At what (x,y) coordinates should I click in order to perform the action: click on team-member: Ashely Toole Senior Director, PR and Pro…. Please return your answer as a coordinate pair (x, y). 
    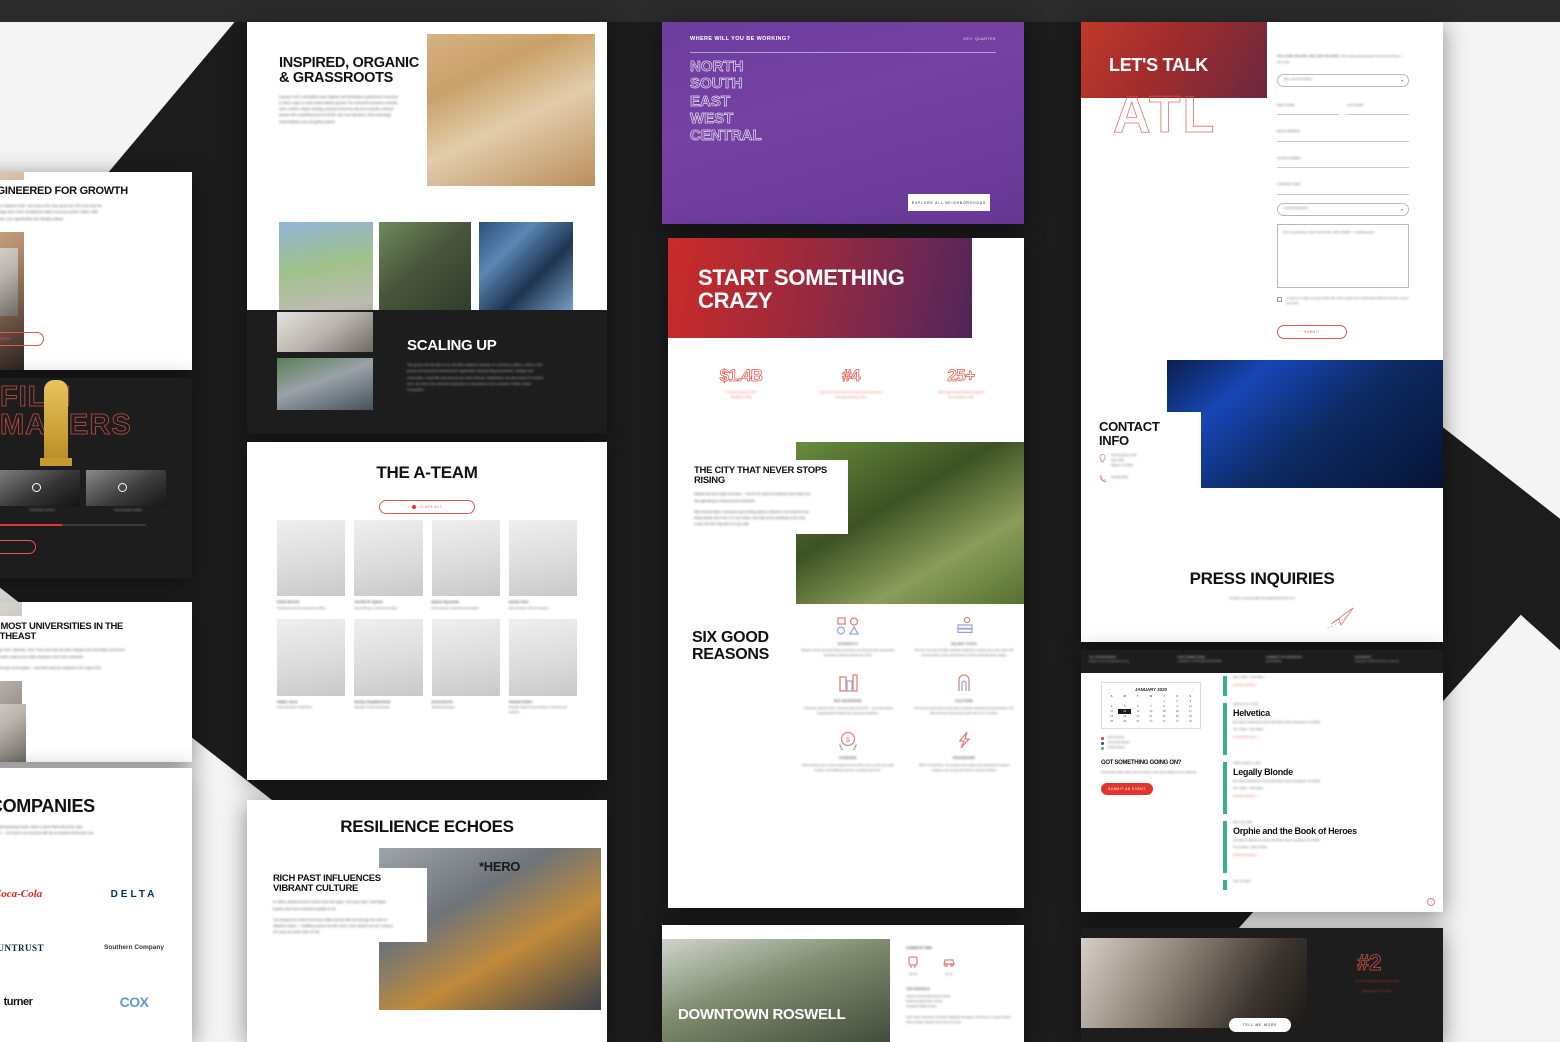
    Looking at the image, I should click on (542, 565).